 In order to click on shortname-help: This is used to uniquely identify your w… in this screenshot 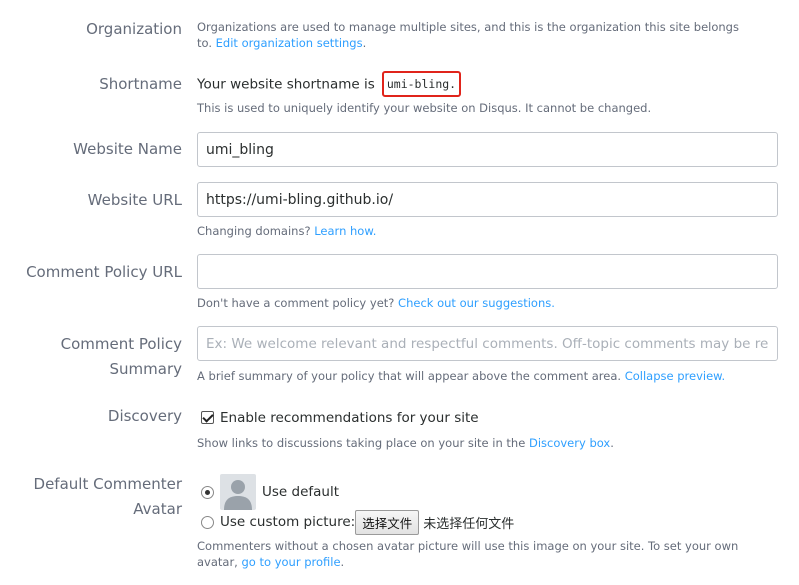, I will do `click(424, 108)`.